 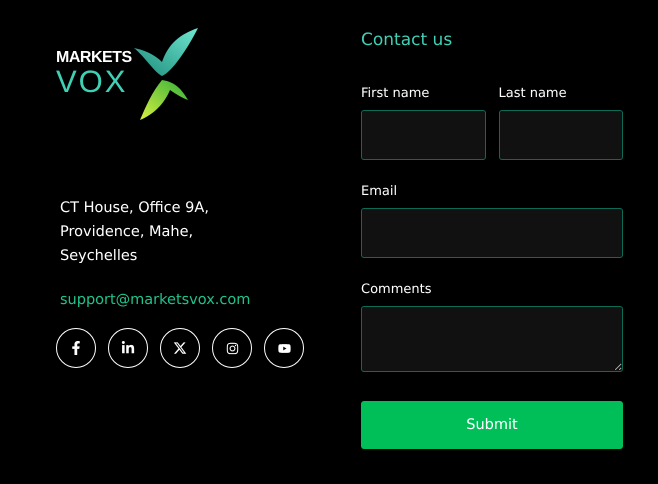 I want to click on x-link, so click(x=180, y=348).